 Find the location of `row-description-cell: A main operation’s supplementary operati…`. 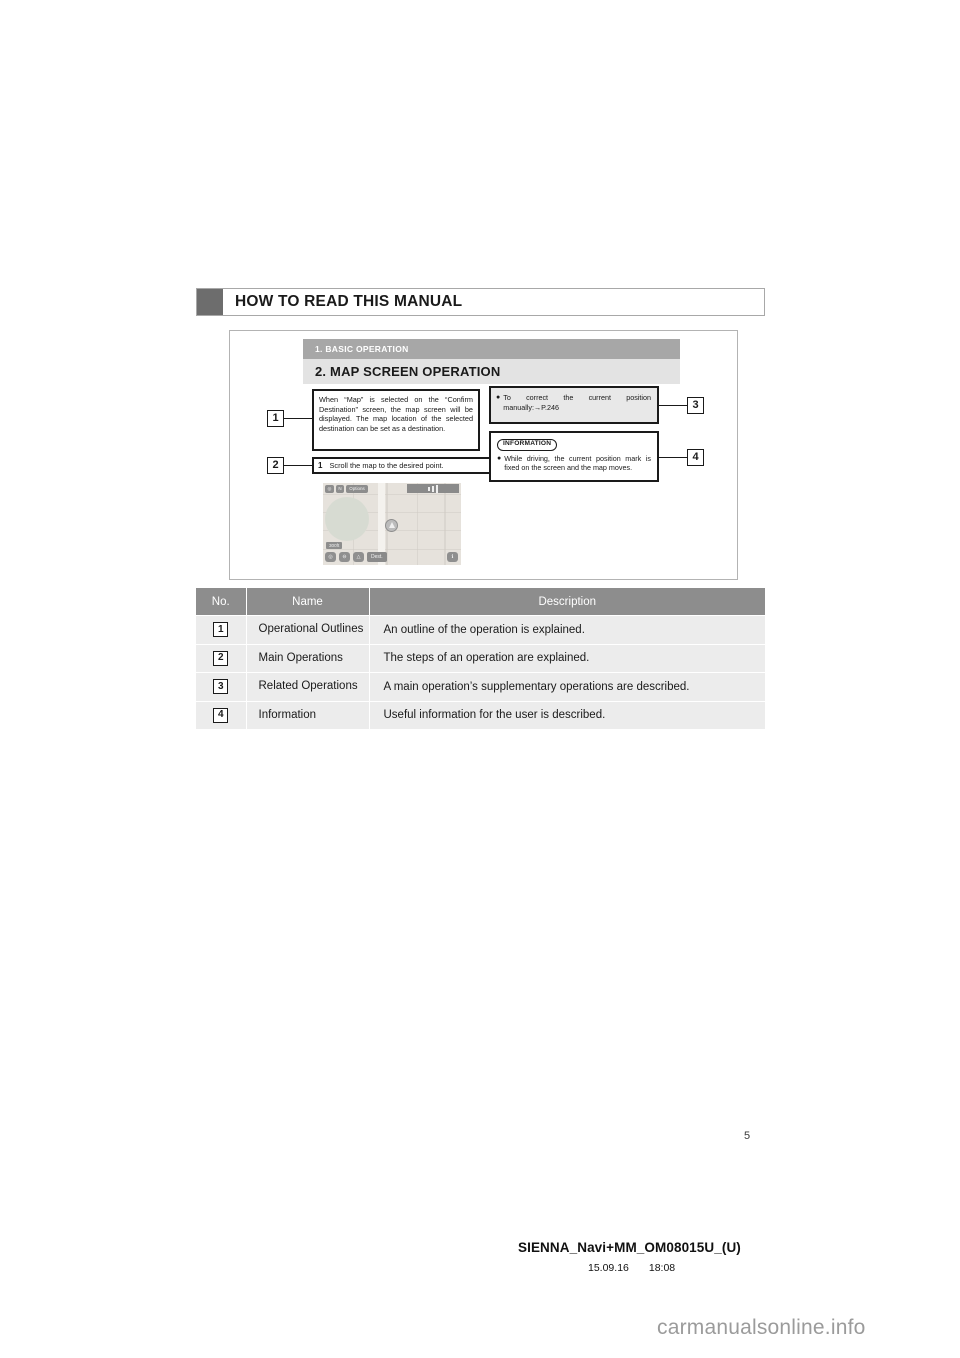

row-description-cell: A main operation’s supplementary operati… is located at coordinates (567, 687).